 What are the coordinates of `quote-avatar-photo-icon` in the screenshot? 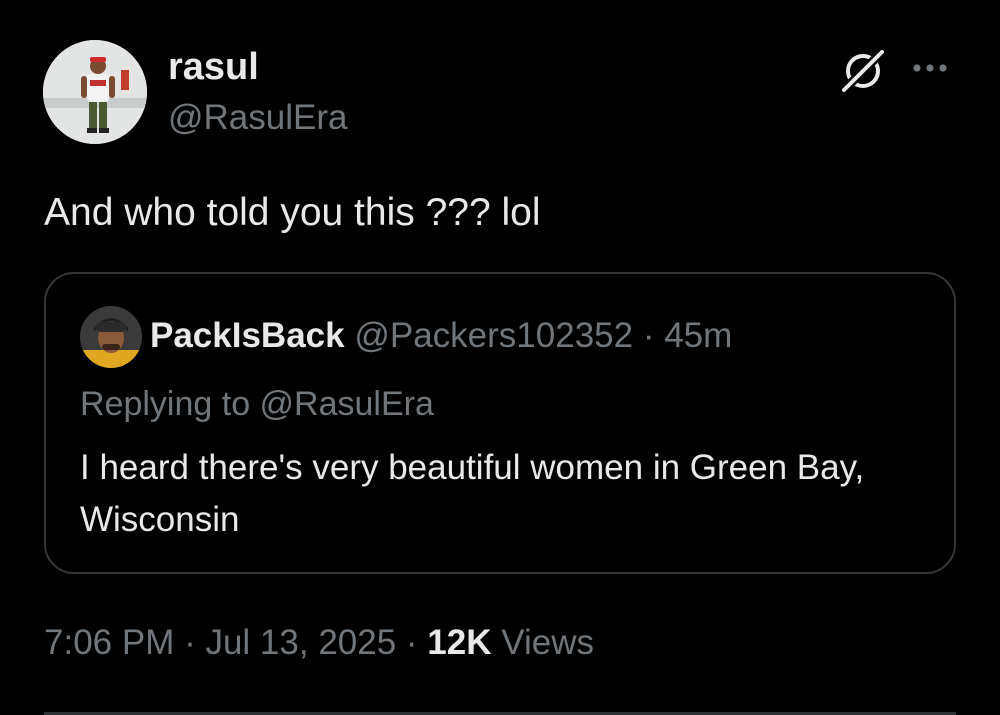 It's located at (111, 337).